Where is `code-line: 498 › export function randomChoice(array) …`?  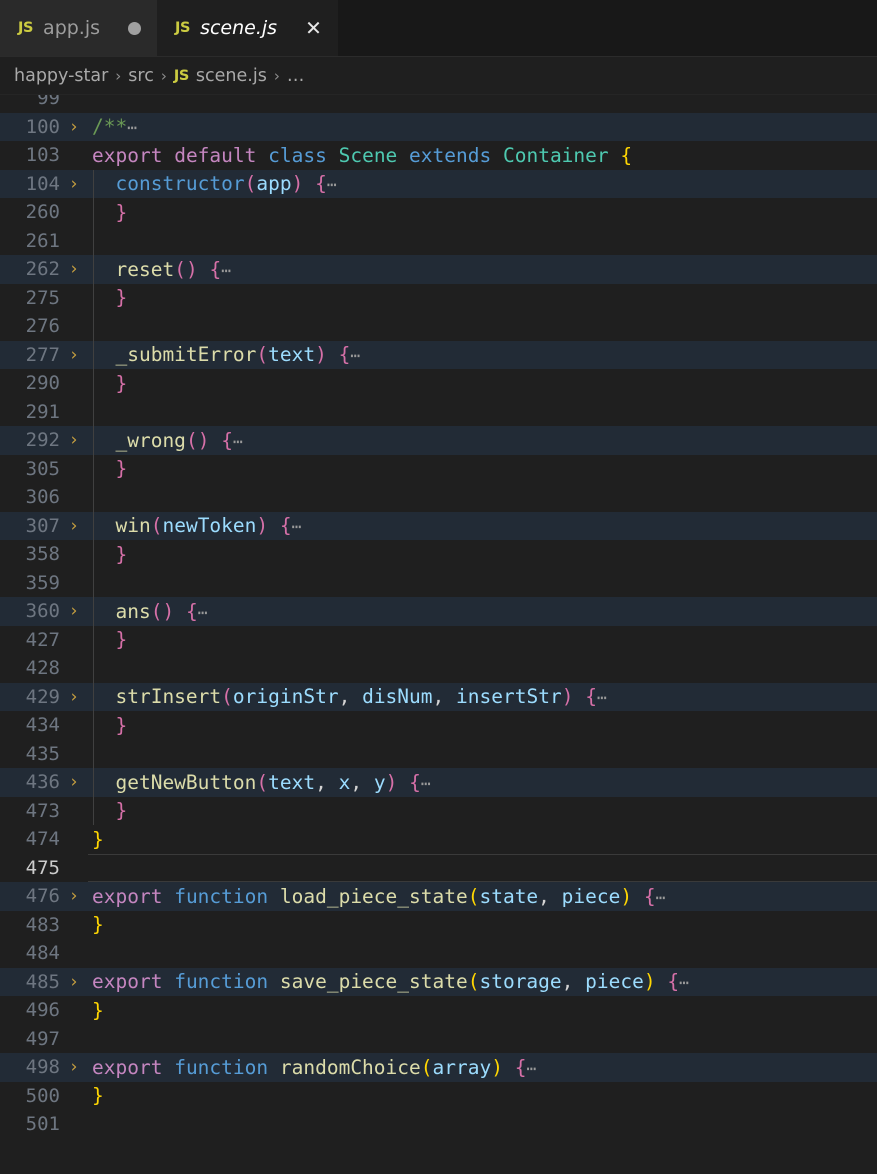
code-line: 498 › export function randomChoice(array) … is located at coordinates (438, 1067).